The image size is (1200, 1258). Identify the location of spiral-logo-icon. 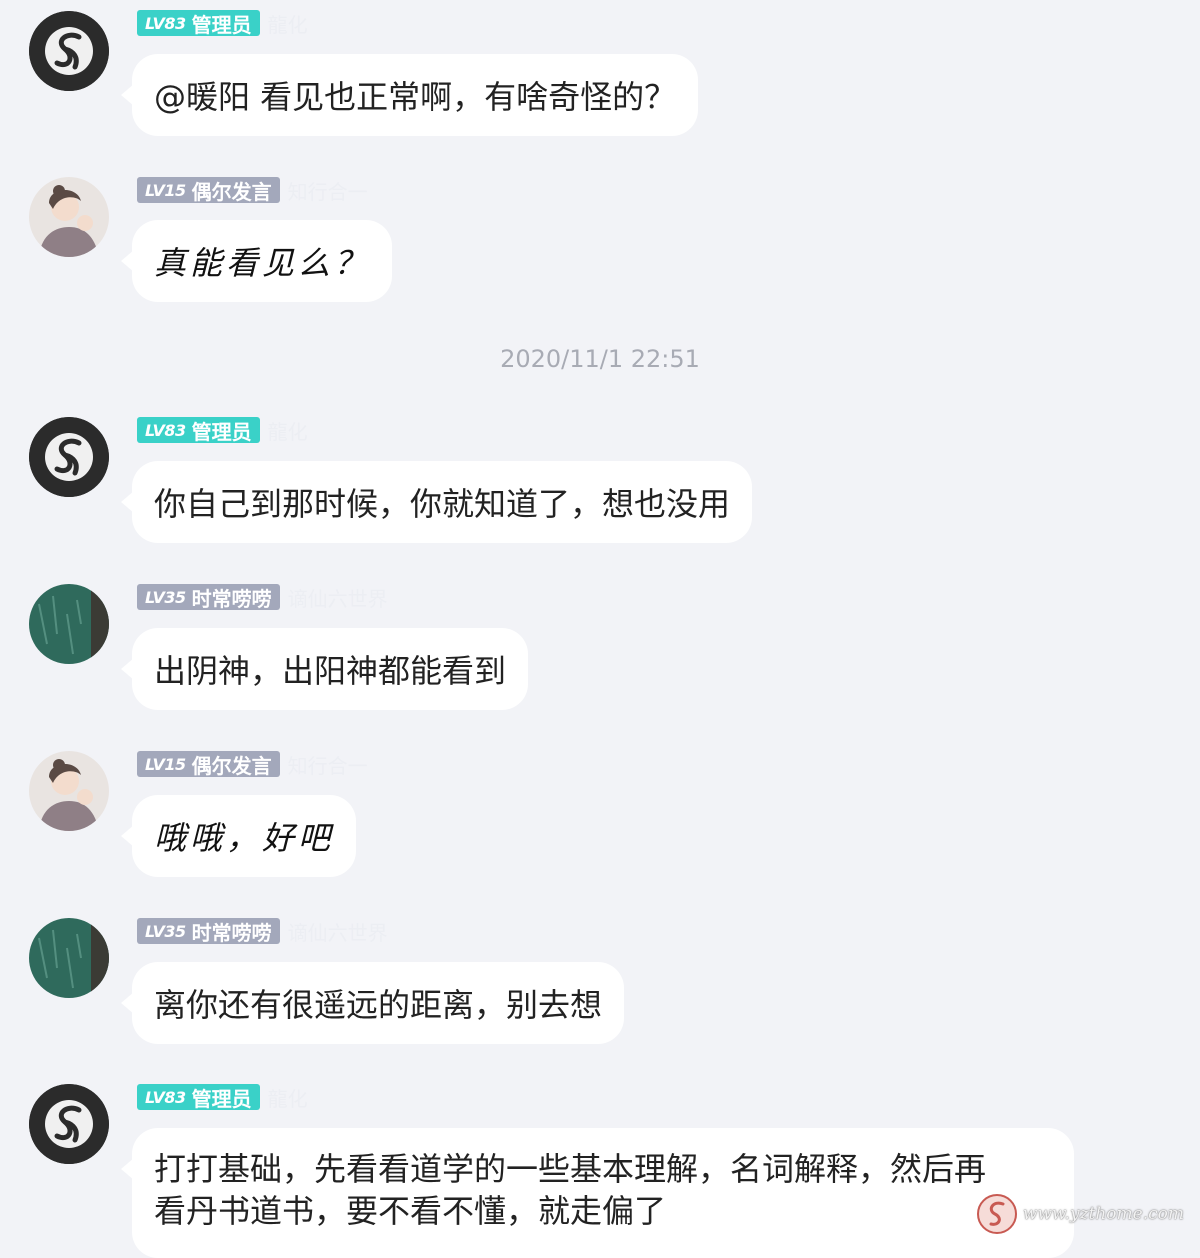
(996, 1214).